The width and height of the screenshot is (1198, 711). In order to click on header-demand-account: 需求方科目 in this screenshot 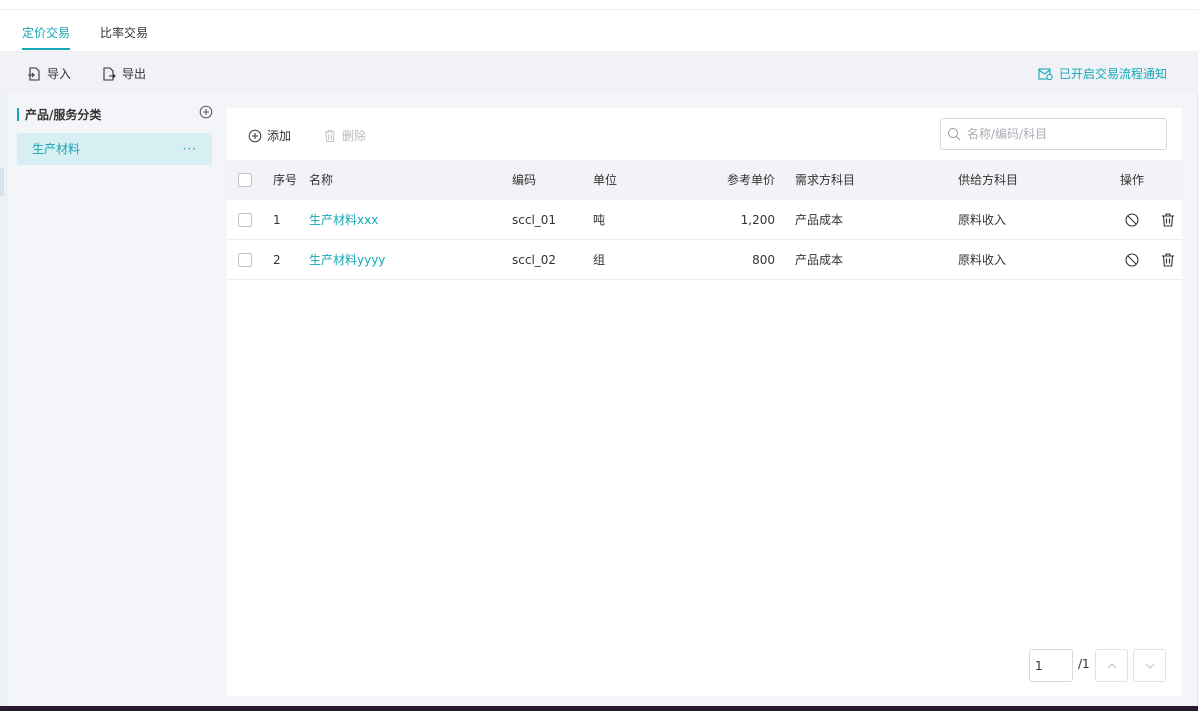, I will do `click(825, 180)`.